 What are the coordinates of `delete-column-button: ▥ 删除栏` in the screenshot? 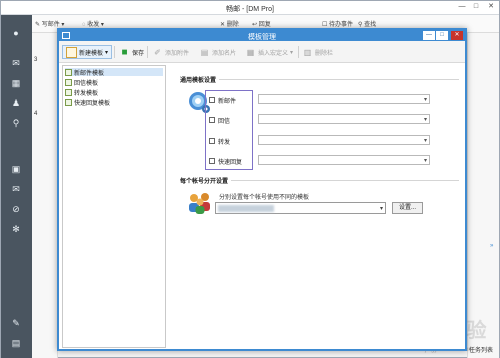 It's located at (317, 52).